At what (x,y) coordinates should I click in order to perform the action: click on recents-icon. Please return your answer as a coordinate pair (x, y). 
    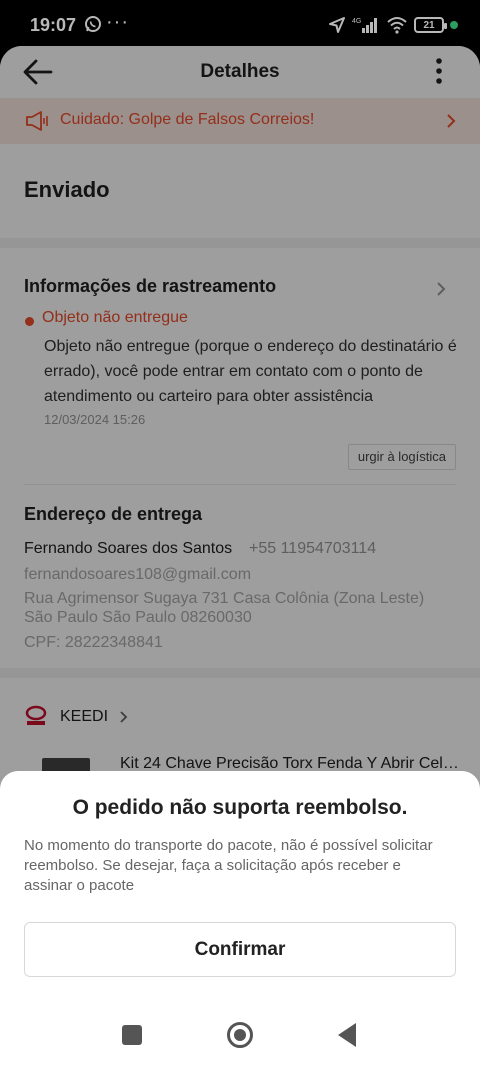
    Looking at the image, I should click on (132, 1035).